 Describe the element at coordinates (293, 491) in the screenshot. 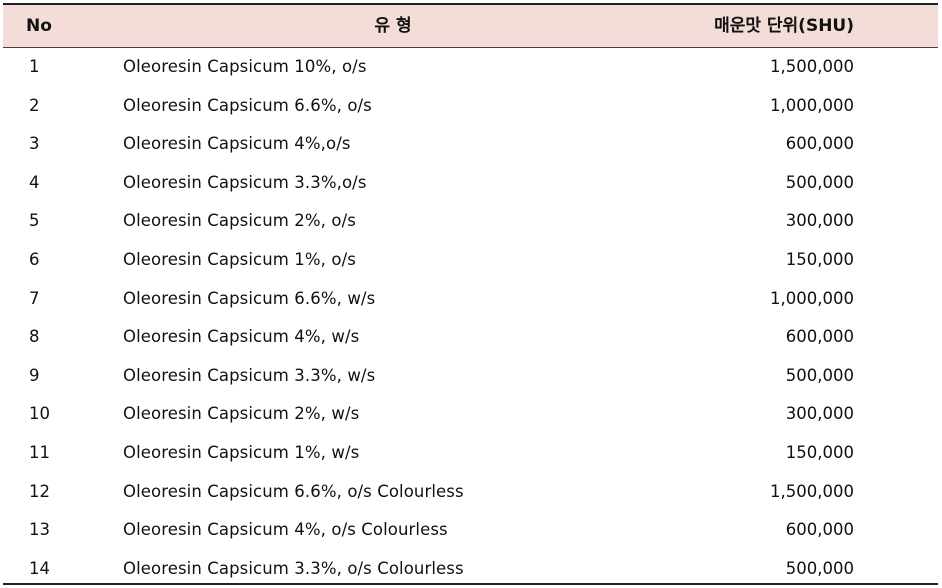

I see `cell-type: Oleoresin Capsicum 6.6%, o/s Colourless` at that location.